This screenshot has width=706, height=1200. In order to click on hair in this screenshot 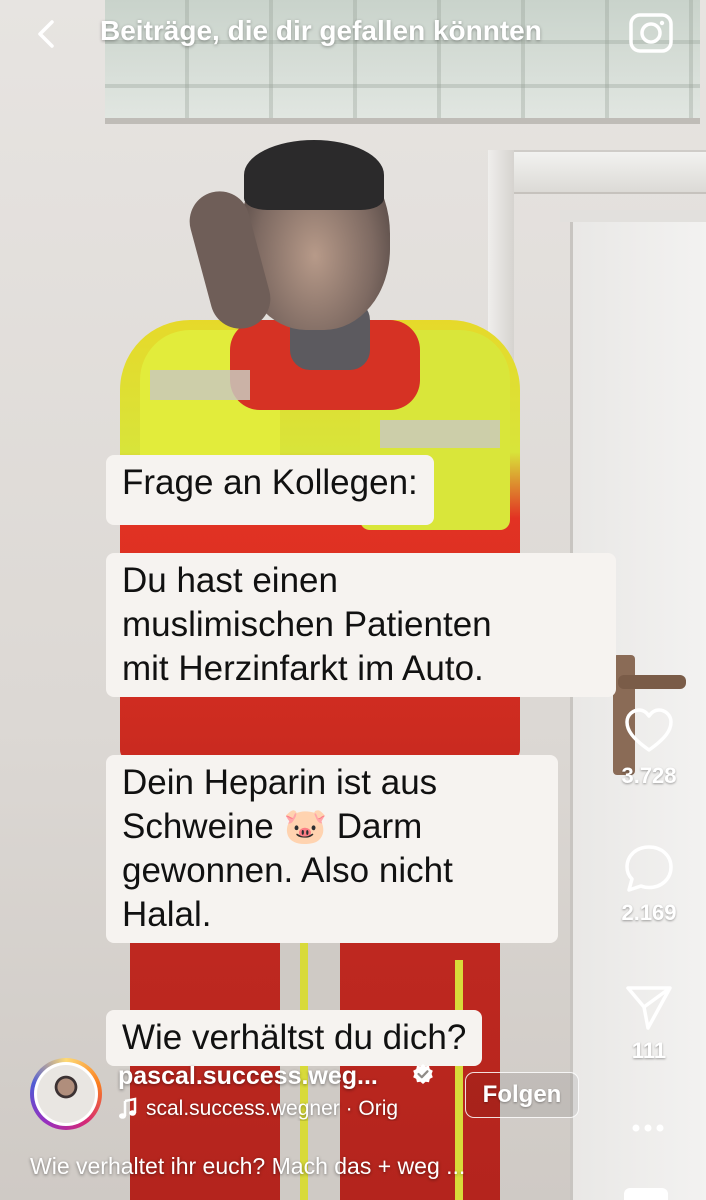, I will do `click(314, 175)`.